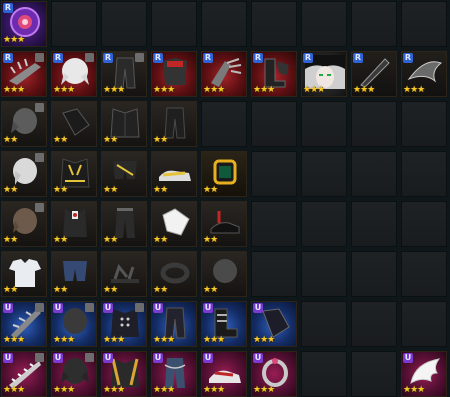 This screenshot has height=397, width=450. Describe the element at coordinates (174, 74) in the screenshot. I see `inventory-slot-red-armor: R ★★★` at that location.